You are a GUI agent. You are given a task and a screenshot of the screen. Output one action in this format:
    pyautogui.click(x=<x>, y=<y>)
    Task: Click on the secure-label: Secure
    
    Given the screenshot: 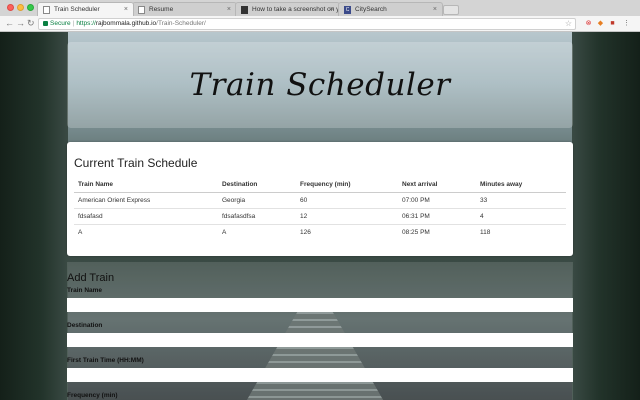 What is the action you would take?
    pyautogui.click(x=60, y=23)
    